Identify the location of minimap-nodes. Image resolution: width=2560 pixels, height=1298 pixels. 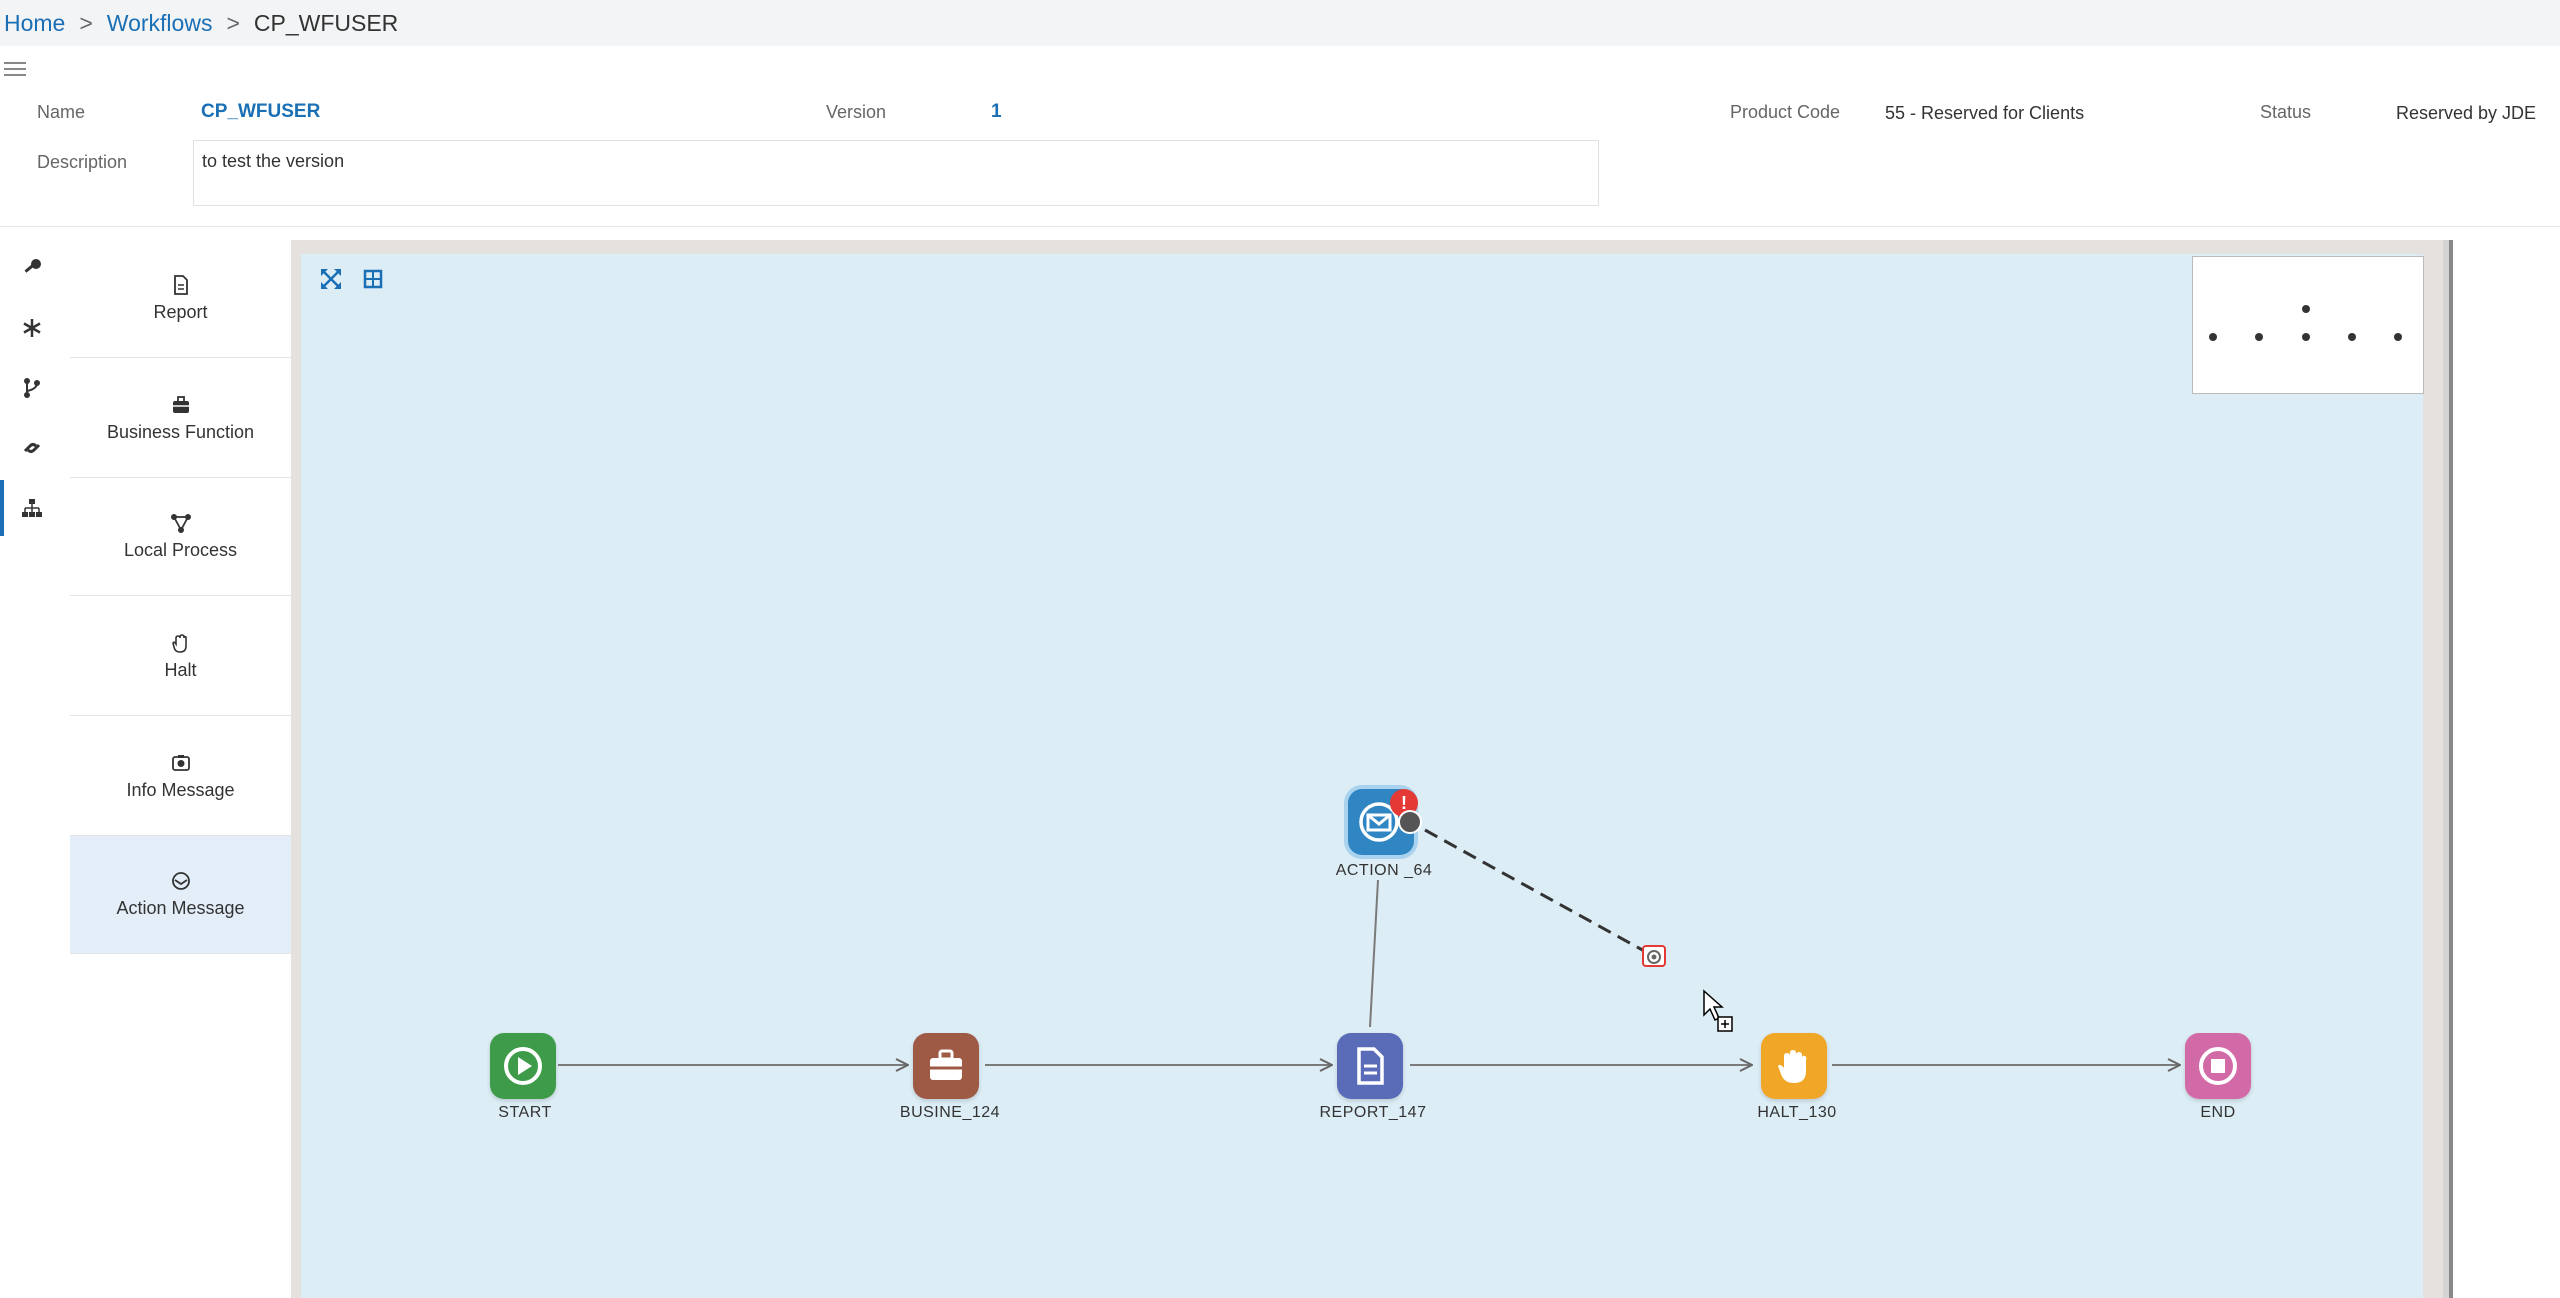
(2305, 323).